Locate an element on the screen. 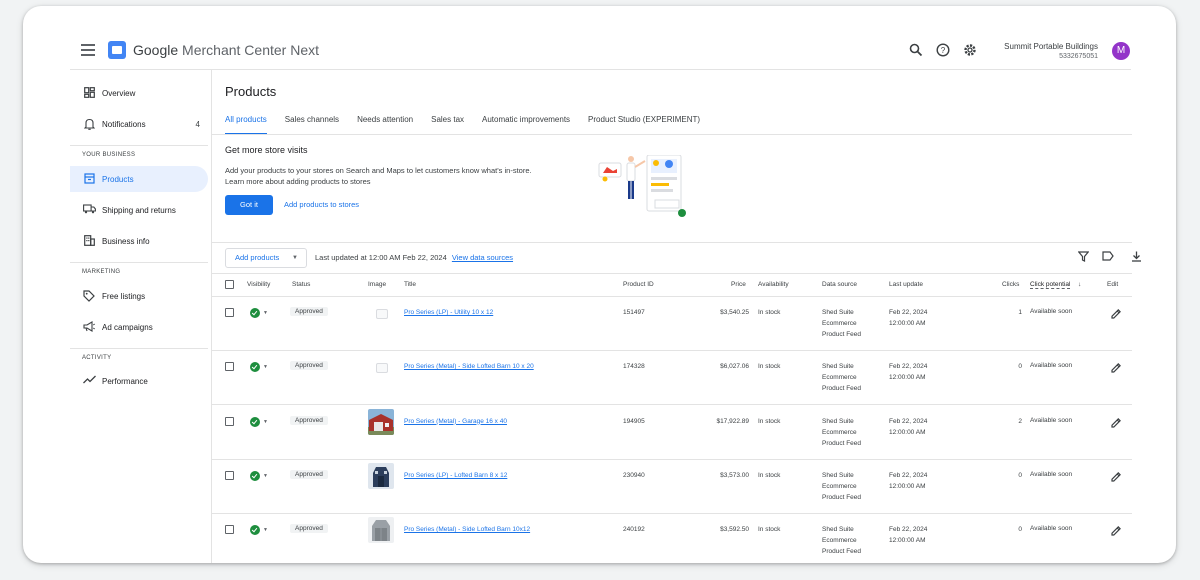  account-info: Summit Portable Buildings 5332675051 is located at coordinates (1051, 51).